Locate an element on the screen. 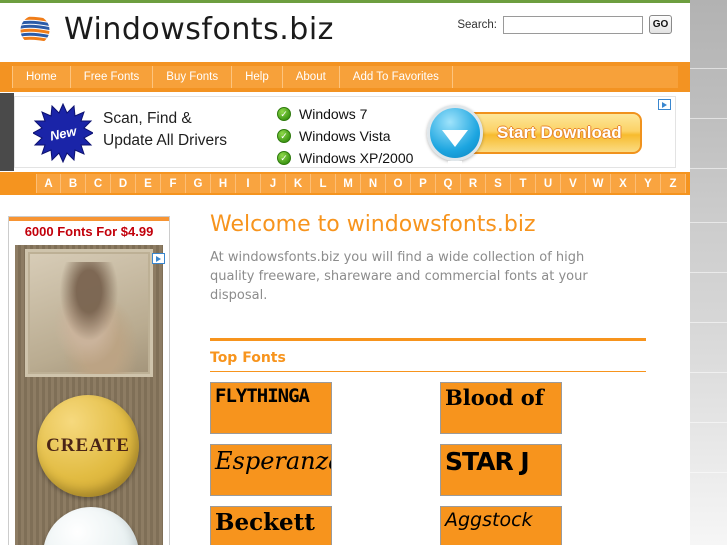 Image resolution: width=727 pixels, height=545 pixels. search-label: Search: is located at coordinates (477, 24).